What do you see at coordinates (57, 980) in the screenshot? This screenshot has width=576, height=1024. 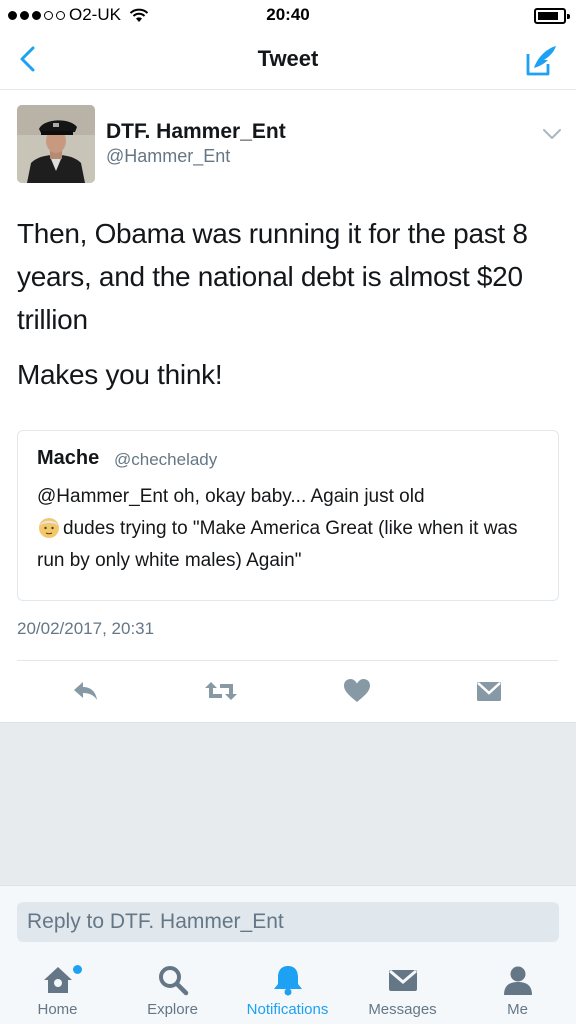 I see `home-icon` at bounding box center [57, 980].